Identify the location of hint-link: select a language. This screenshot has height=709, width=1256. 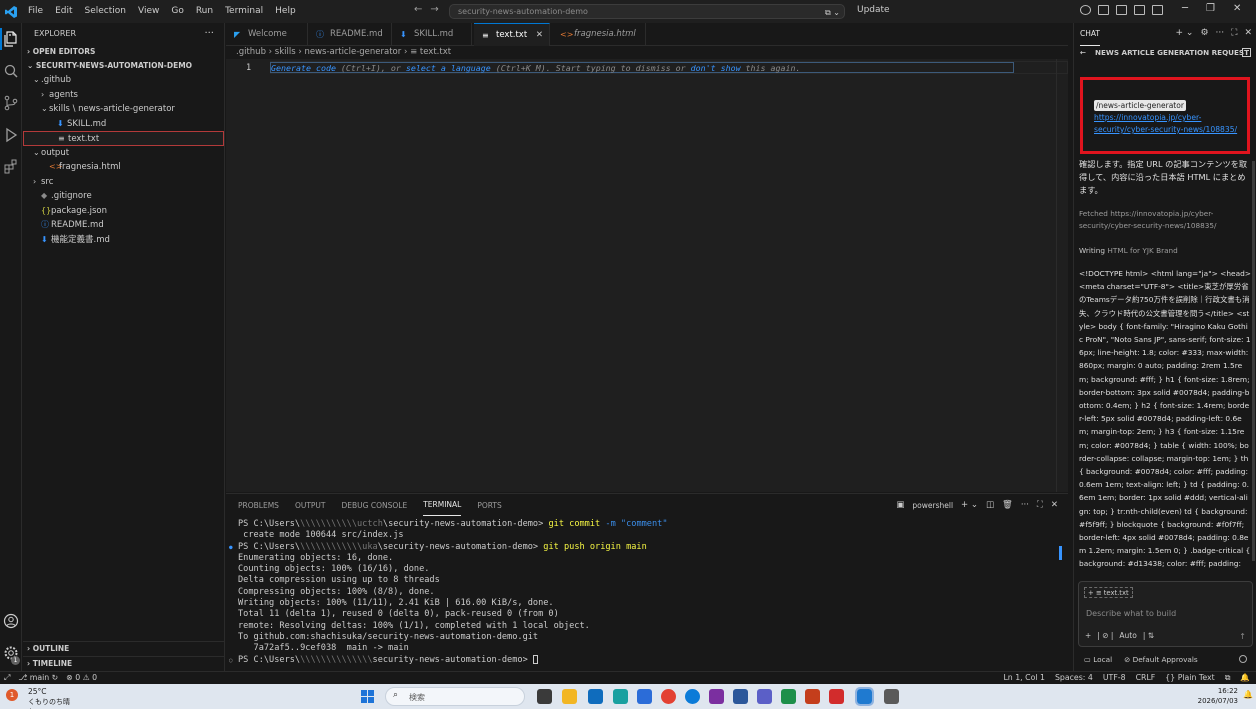
(448, 68).